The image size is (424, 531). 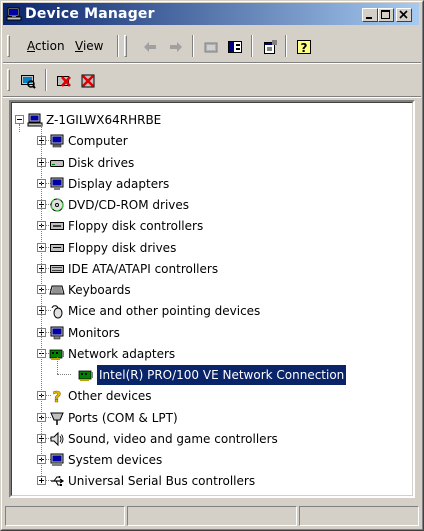 What do you see at coordinates (57, 332) in the screenshot?
I see `monitor-icon` at bounding box center [57, 332].